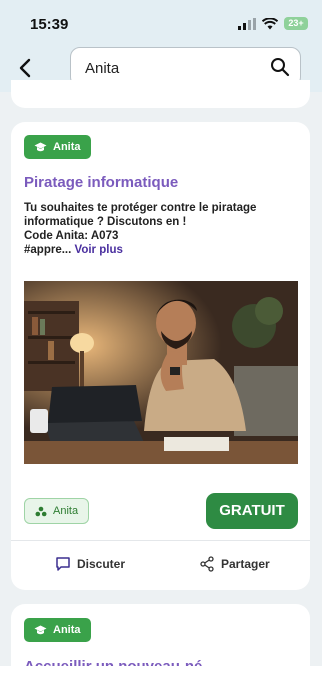  I want to click on share-button: Partager, so click(234, 564).